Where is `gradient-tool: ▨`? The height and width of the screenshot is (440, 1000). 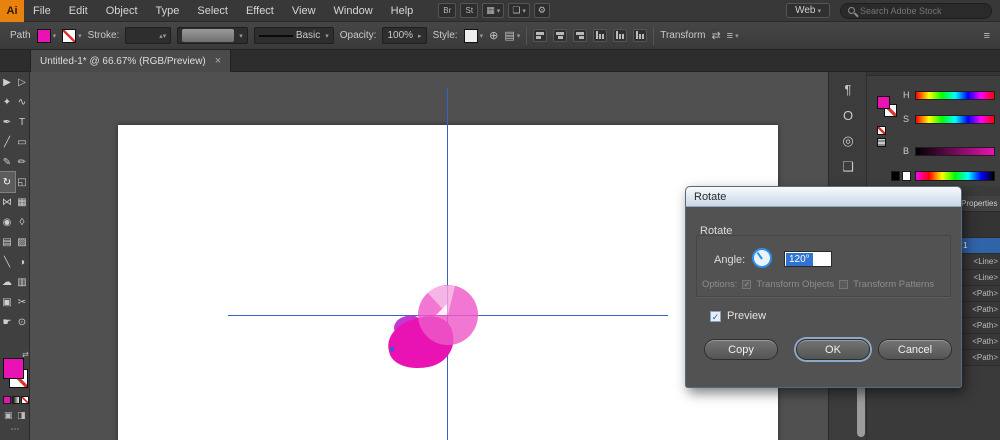
gradient-tool: ▨ is located at coordinates (22, 242).